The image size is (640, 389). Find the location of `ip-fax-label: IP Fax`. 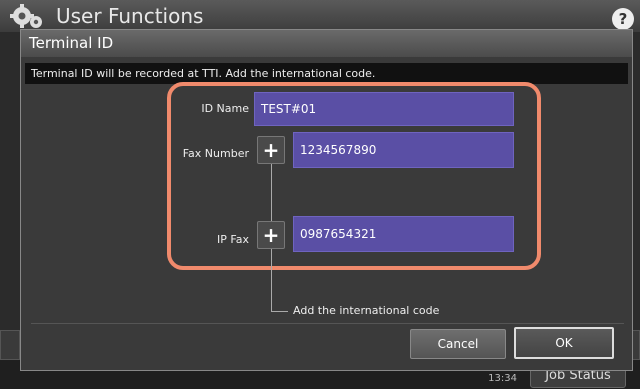

ip-fax-label: IP Fax is located at coordinates (233, 239).